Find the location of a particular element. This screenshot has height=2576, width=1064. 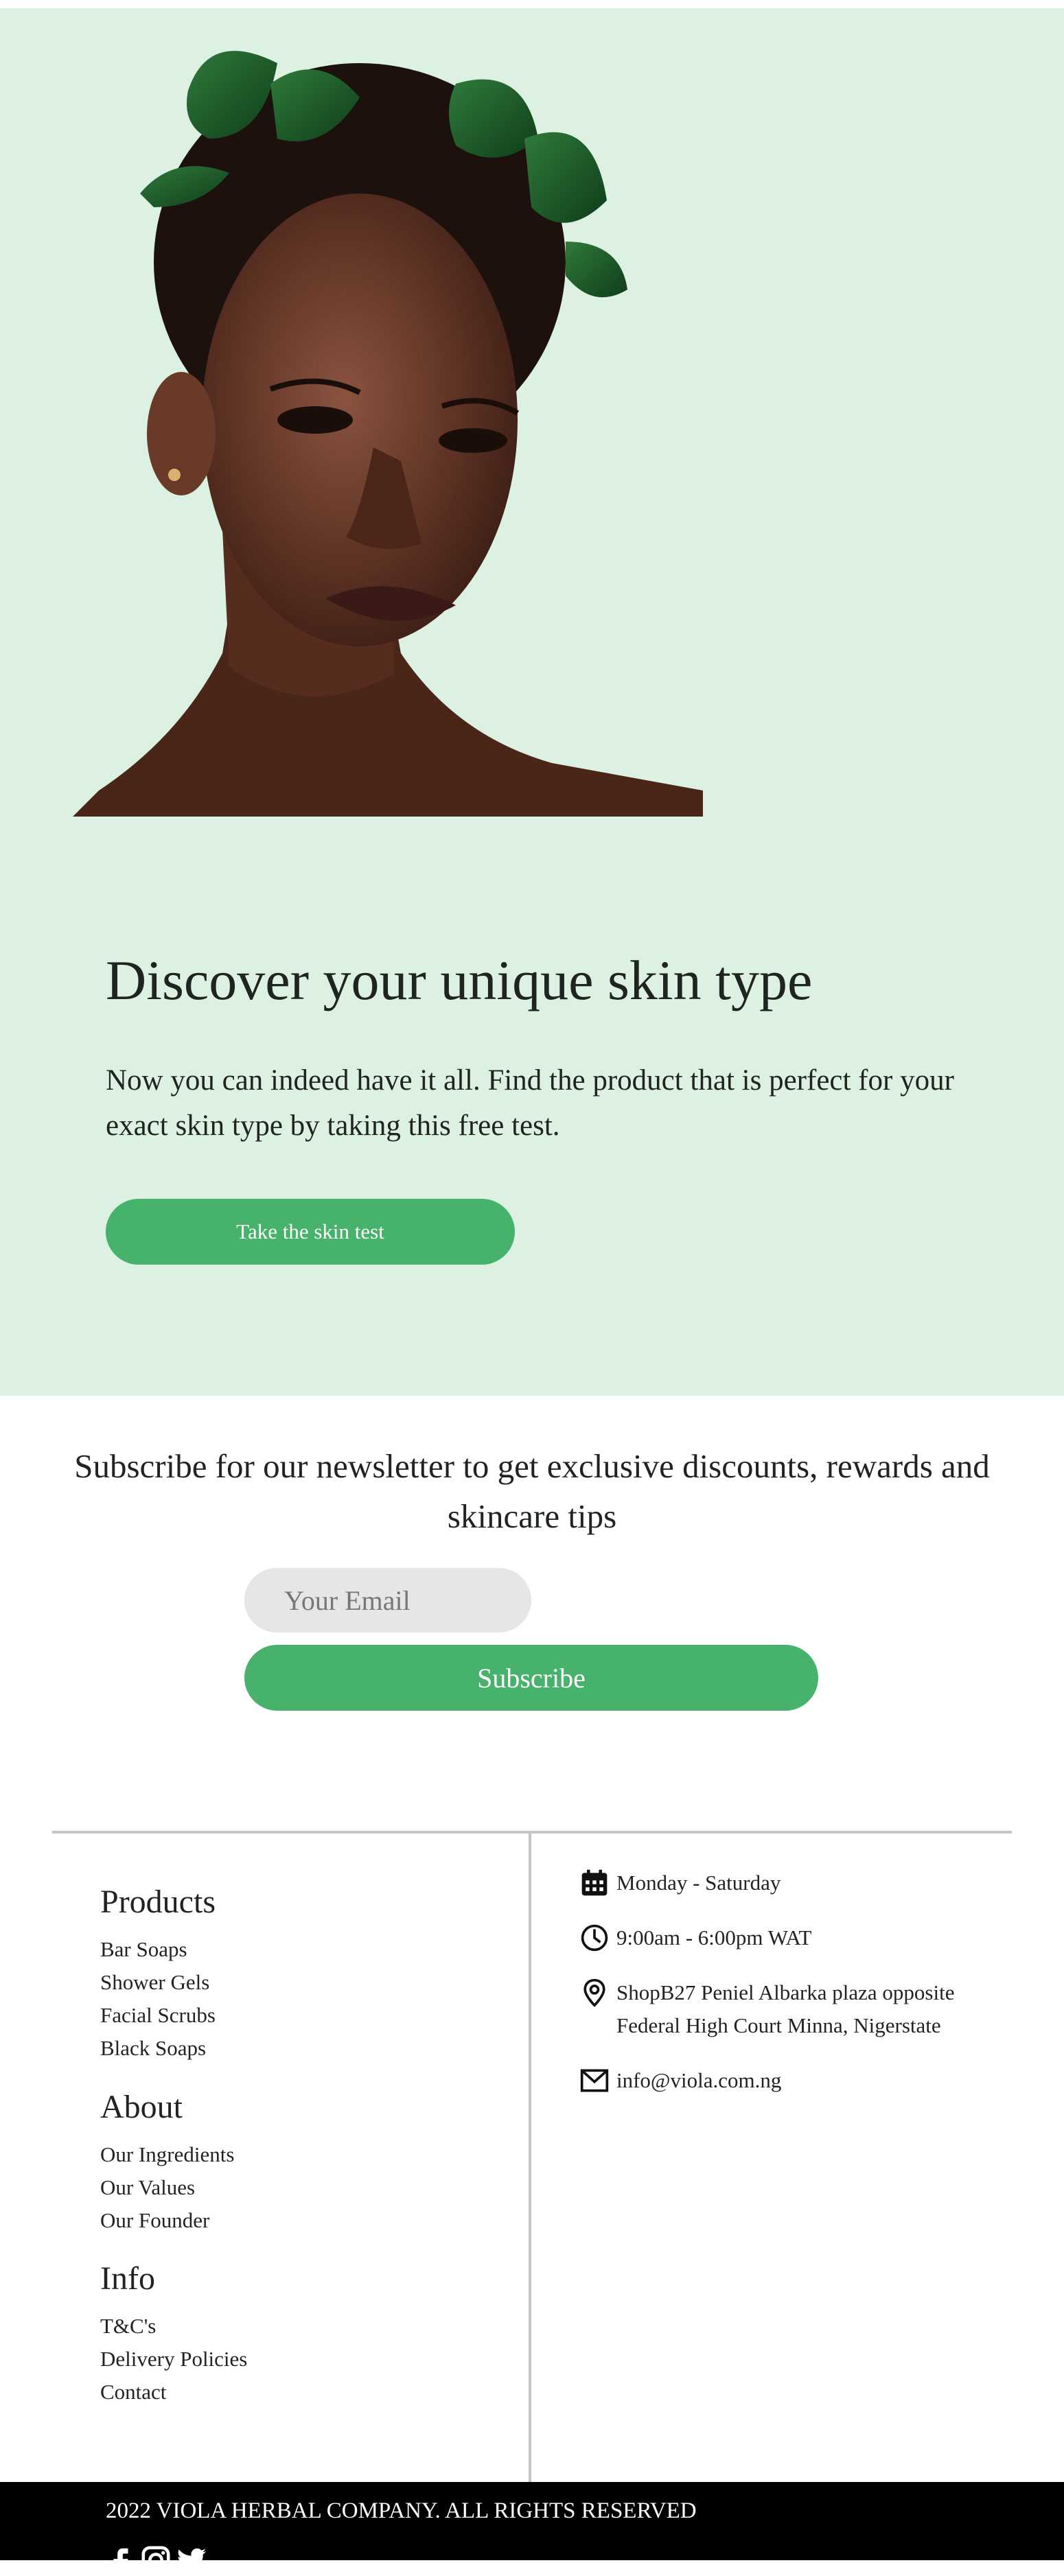

subscribe-button: Subscribe is located at coordinates (531, 1678).